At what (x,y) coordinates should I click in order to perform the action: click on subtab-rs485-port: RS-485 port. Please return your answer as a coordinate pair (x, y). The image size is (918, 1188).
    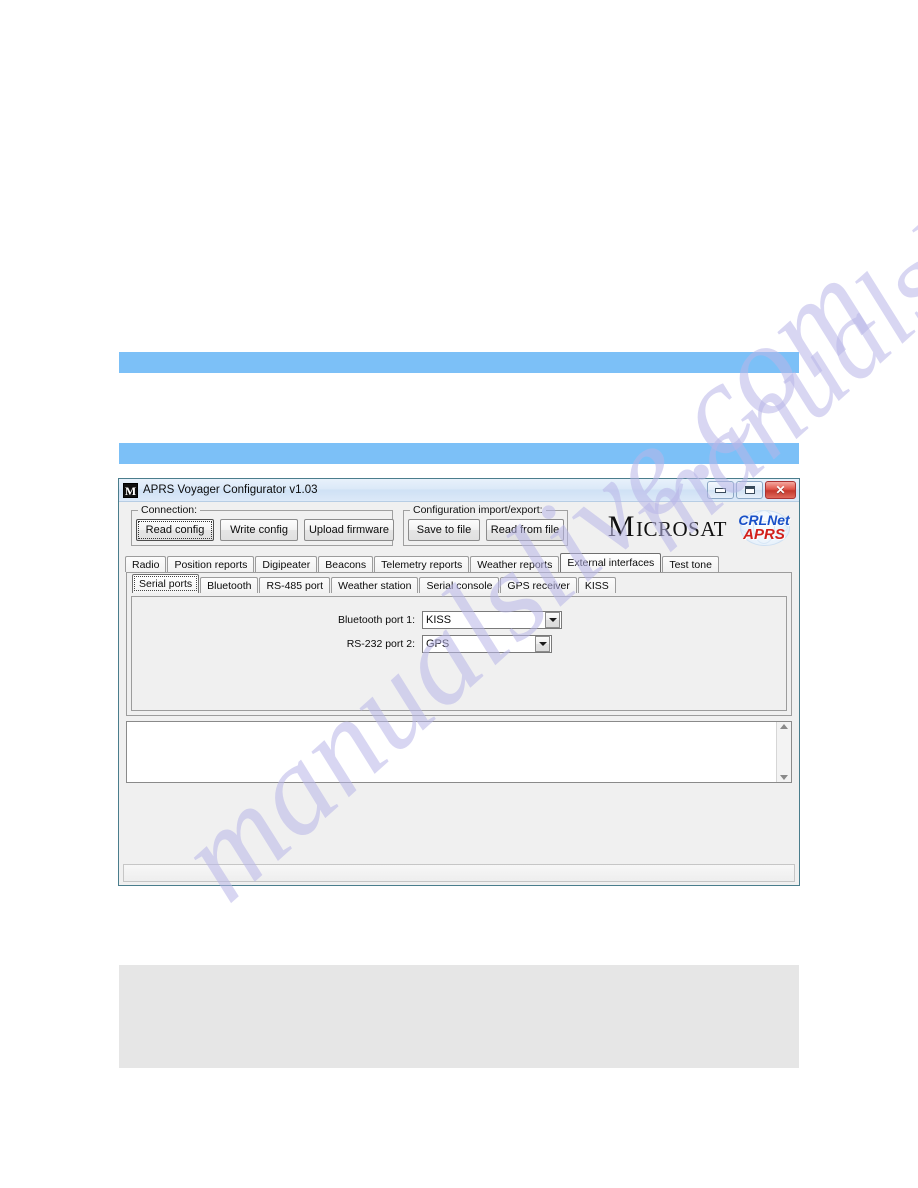
    Looking at the image, I should click on (295, 585).